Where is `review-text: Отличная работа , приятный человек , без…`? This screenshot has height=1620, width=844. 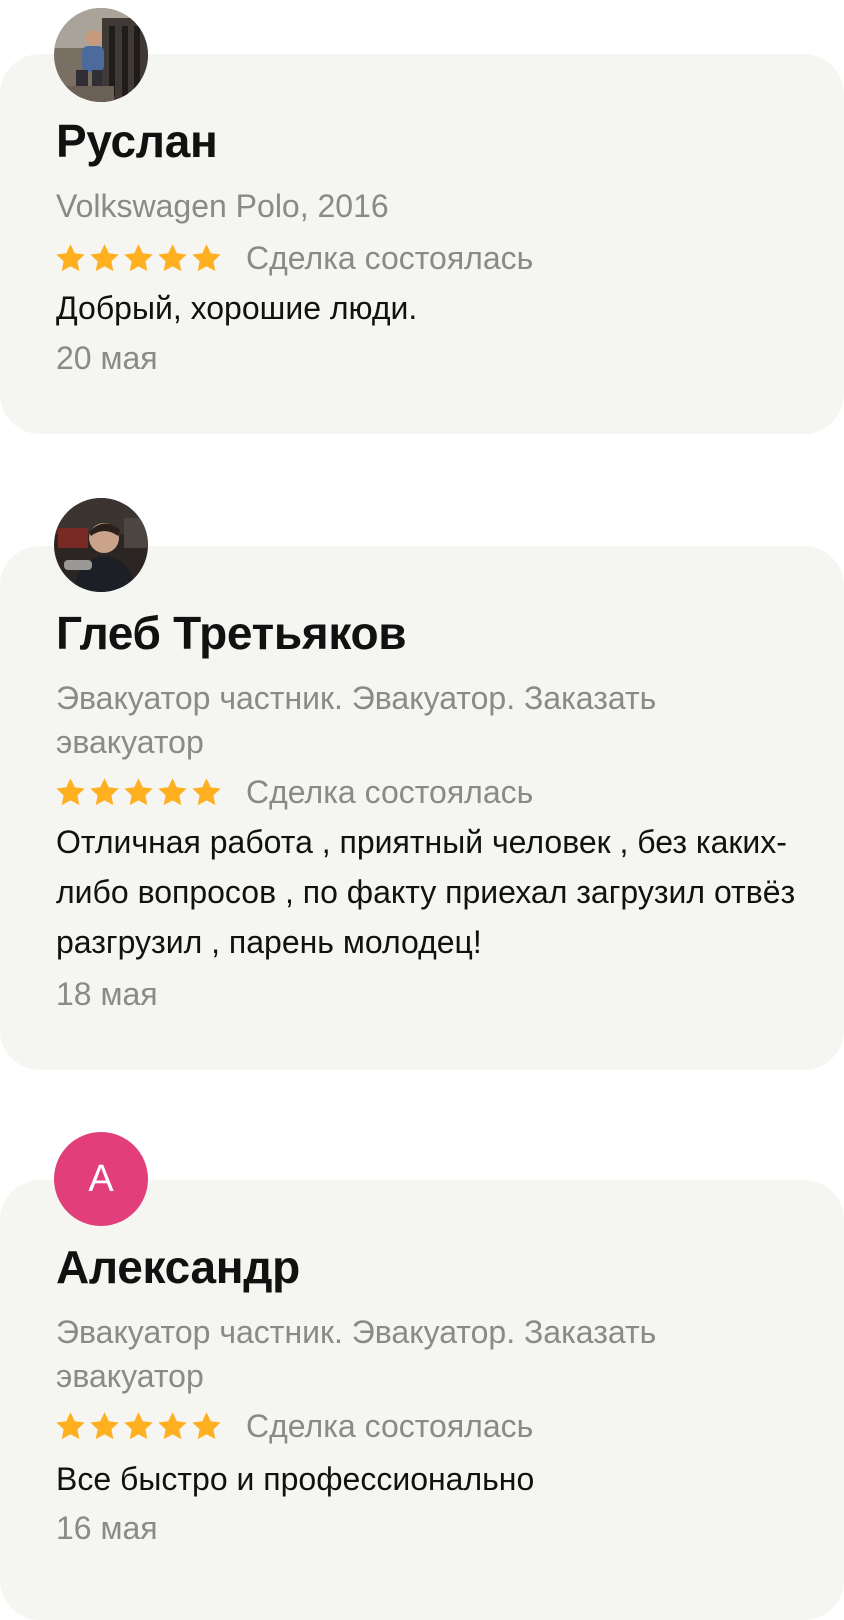 review-text: Отличная работа , приятный человек , без… is located at coordinates (426, 892).